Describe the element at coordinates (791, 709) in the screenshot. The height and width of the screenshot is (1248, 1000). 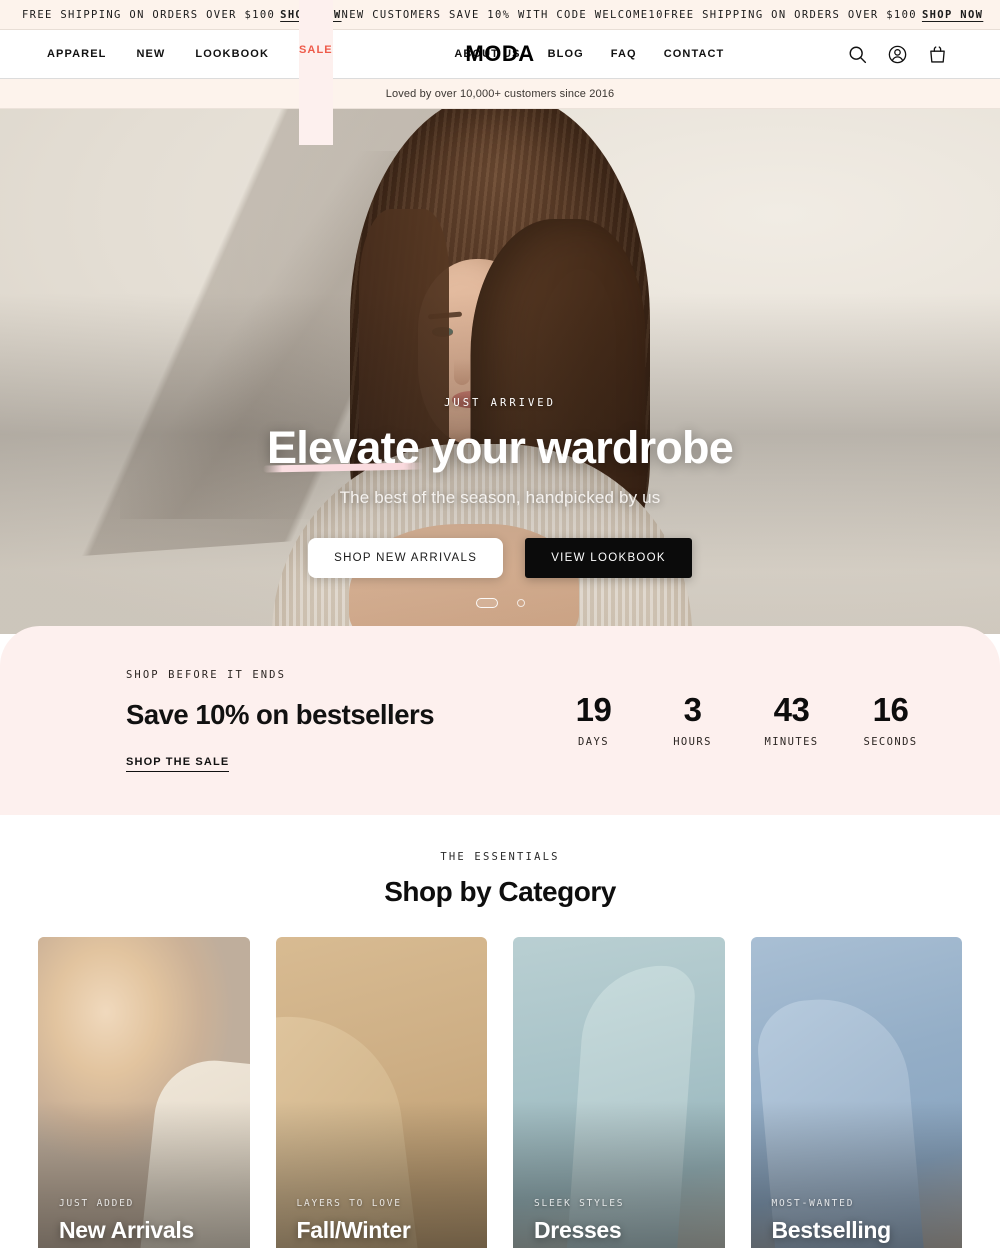
I see `countdown-value-minutes: 43` at that location.